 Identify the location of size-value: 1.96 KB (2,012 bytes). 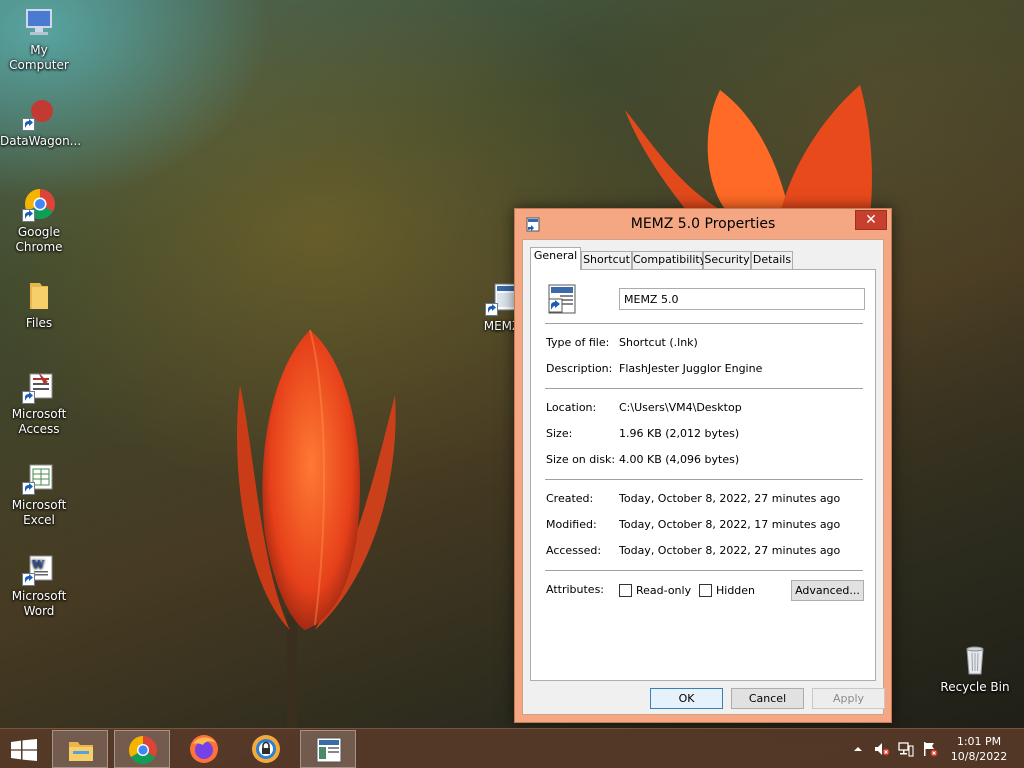
(679, 433).